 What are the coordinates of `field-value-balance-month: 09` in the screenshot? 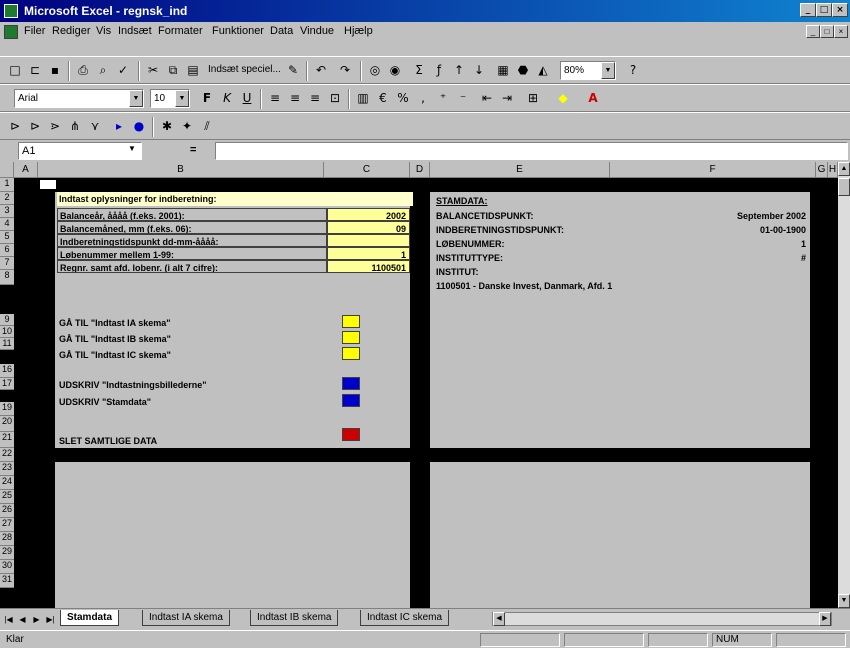 It's located at (368, 227).